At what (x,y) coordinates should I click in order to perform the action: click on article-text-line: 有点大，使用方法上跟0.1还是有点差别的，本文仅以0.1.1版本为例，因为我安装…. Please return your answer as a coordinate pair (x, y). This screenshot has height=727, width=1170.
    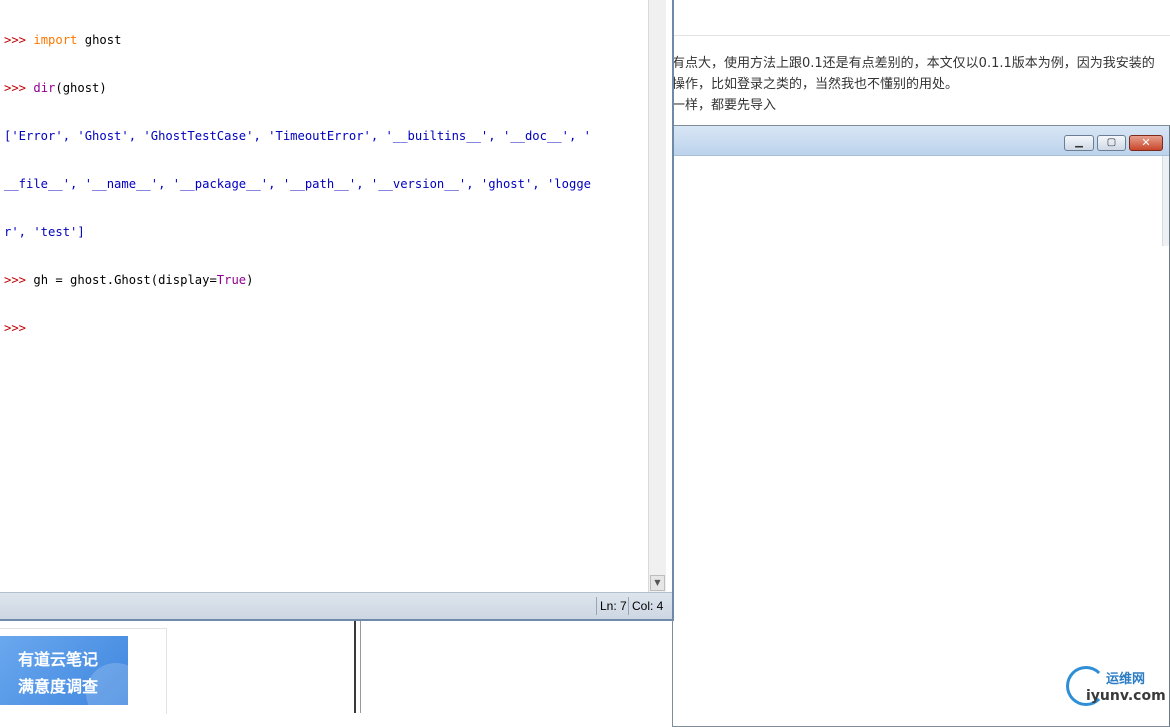
    Looking at the image, I should click on (913, 63).